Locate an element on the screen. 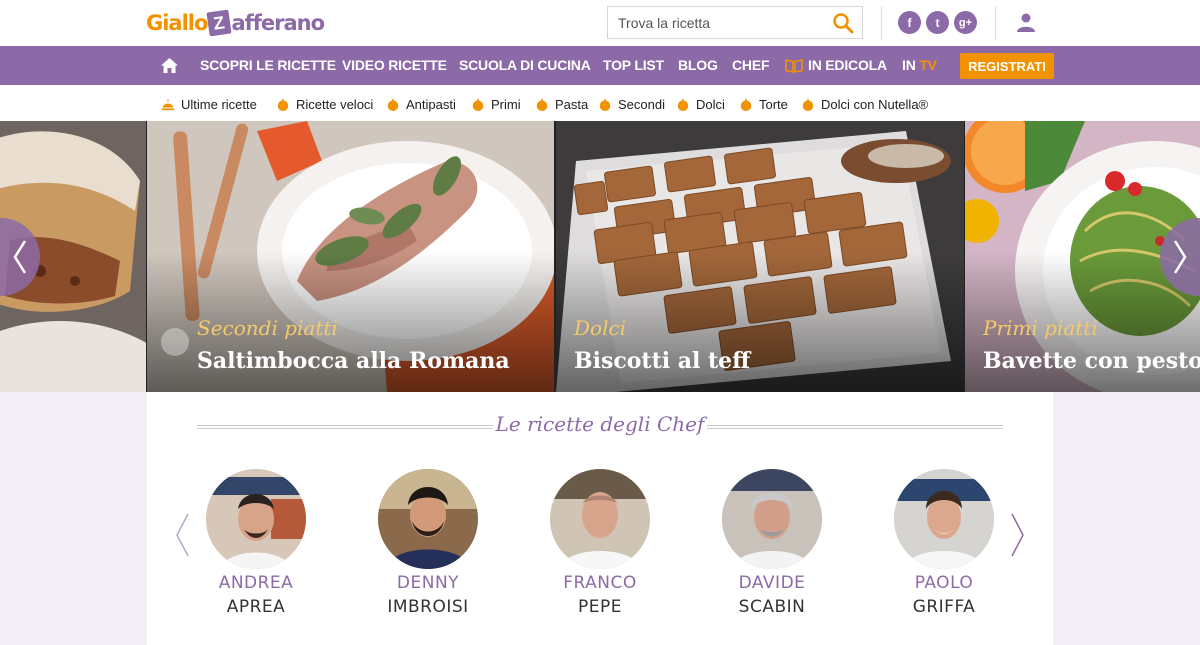 The image size is (1200, 645). category-ricette-veloci: Ricette veloci is located at coordinates (324, 104).